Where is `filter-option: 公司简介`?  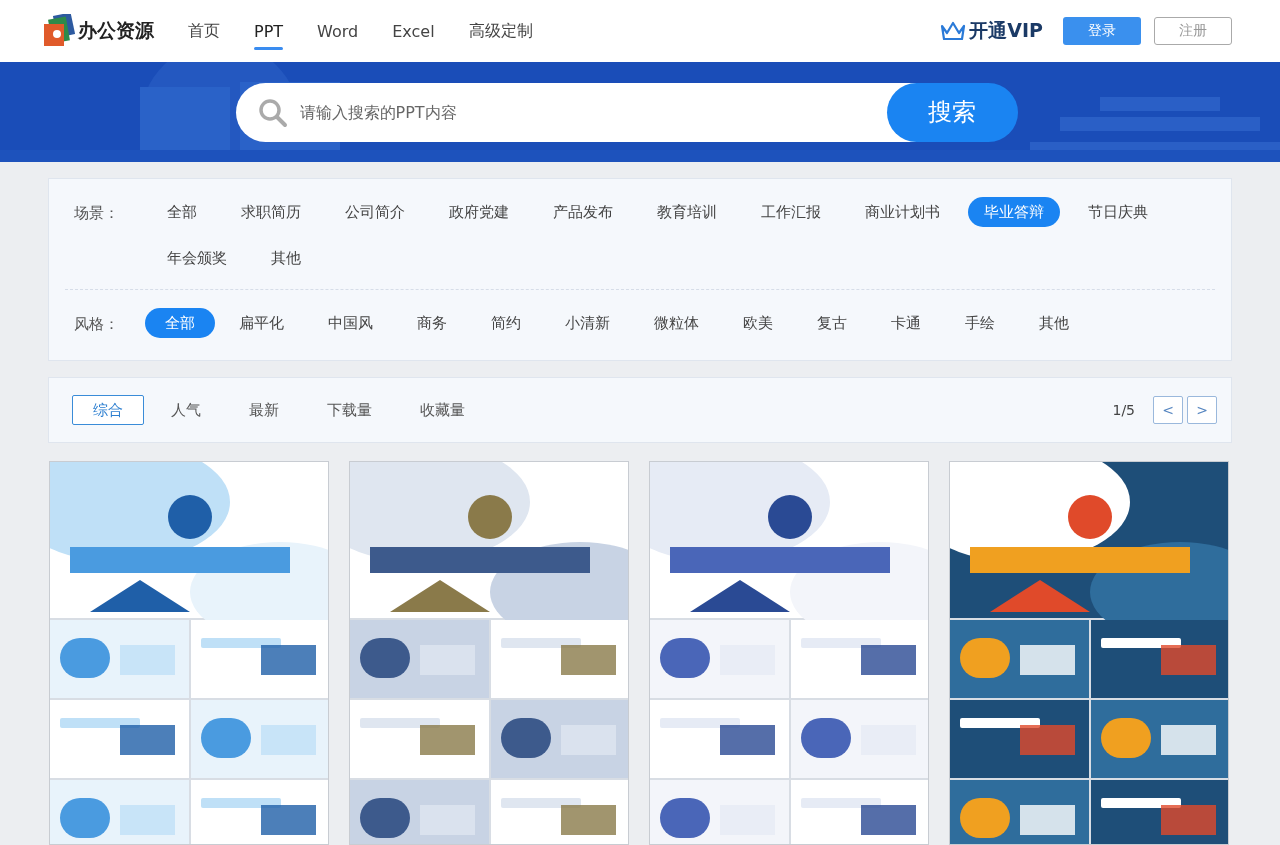
filter-option: 公司简介 is located at coordinates (375, 212).